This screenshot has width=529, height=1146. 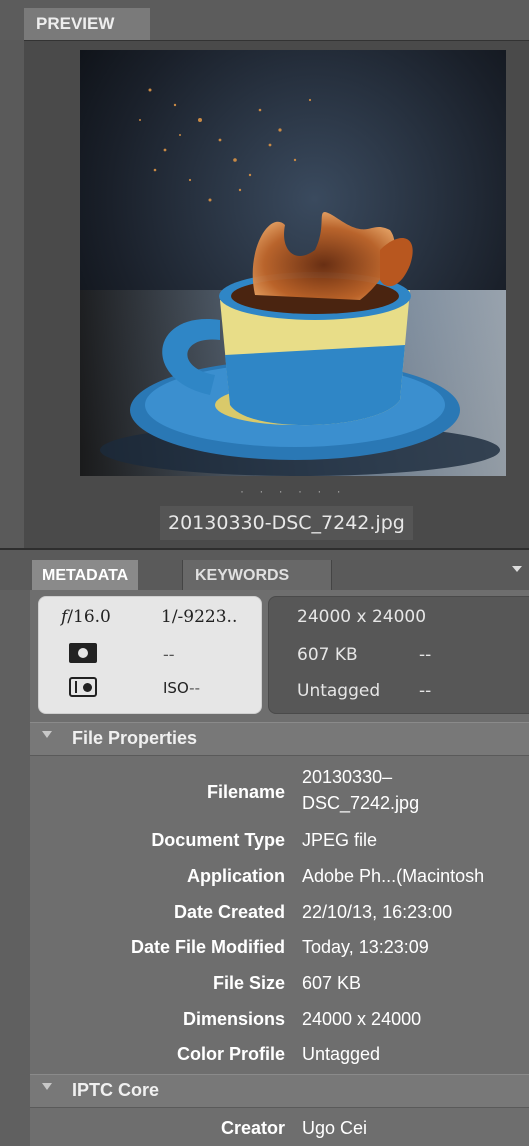 What do you see at coordinates (229, 912) in the screenshot?
I see `date-created-label: Date Created` at bounding box center [229, 912].